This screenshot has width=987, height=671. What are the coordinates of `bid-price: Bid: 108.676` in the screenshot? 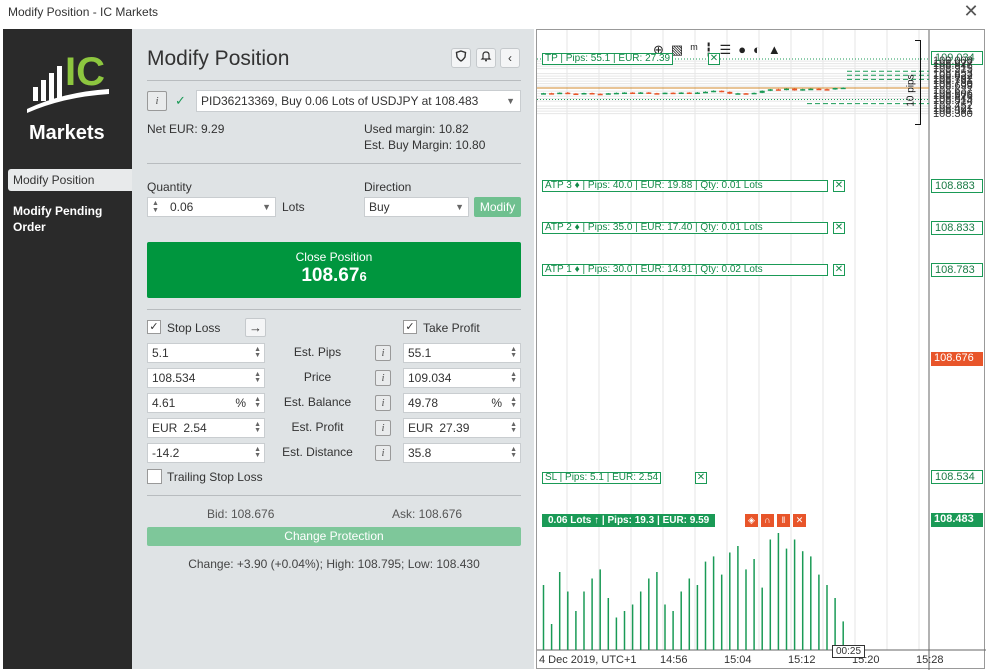 It's located at (241, 514).